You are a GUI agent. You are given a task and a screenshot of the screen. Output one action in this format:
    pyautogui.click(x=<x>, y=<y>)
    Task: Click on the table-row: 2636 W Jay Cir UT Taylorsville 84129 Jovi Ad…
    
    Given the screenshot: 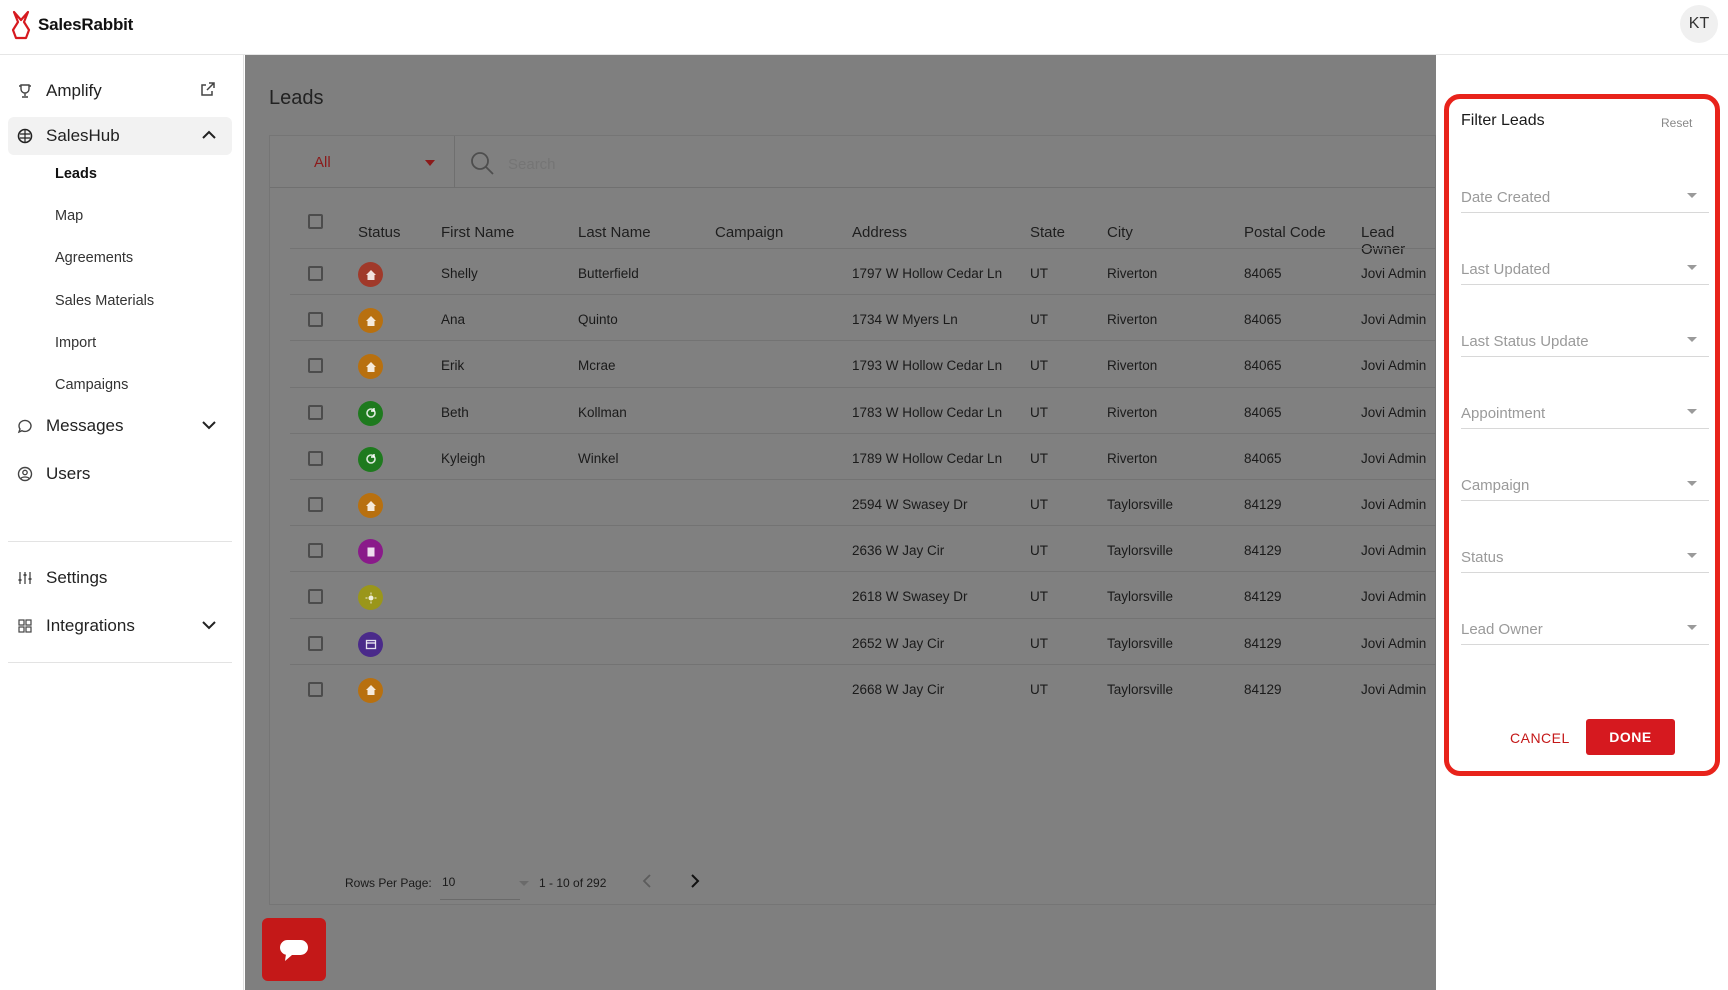 What is the action you would take?
    pyautogui.click(x=863, y=550)
    